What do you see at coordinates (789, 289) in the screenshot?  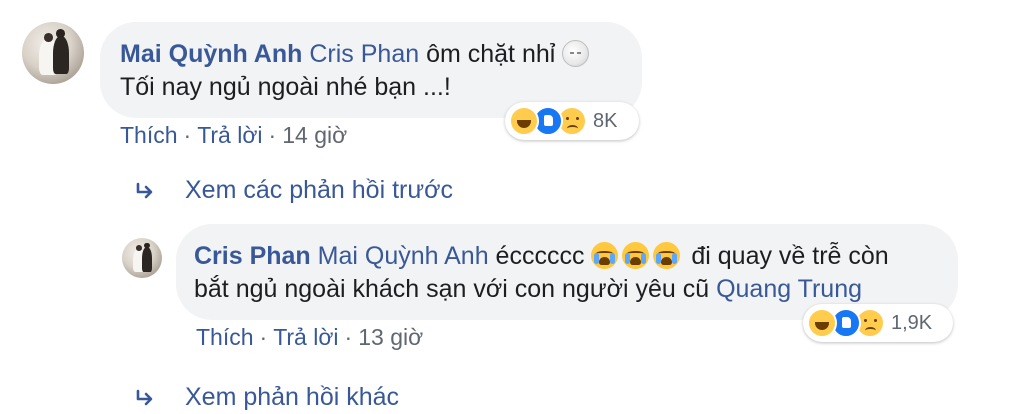 I see `reply-mention: Quang Trung` at bounding box center [789, 289].